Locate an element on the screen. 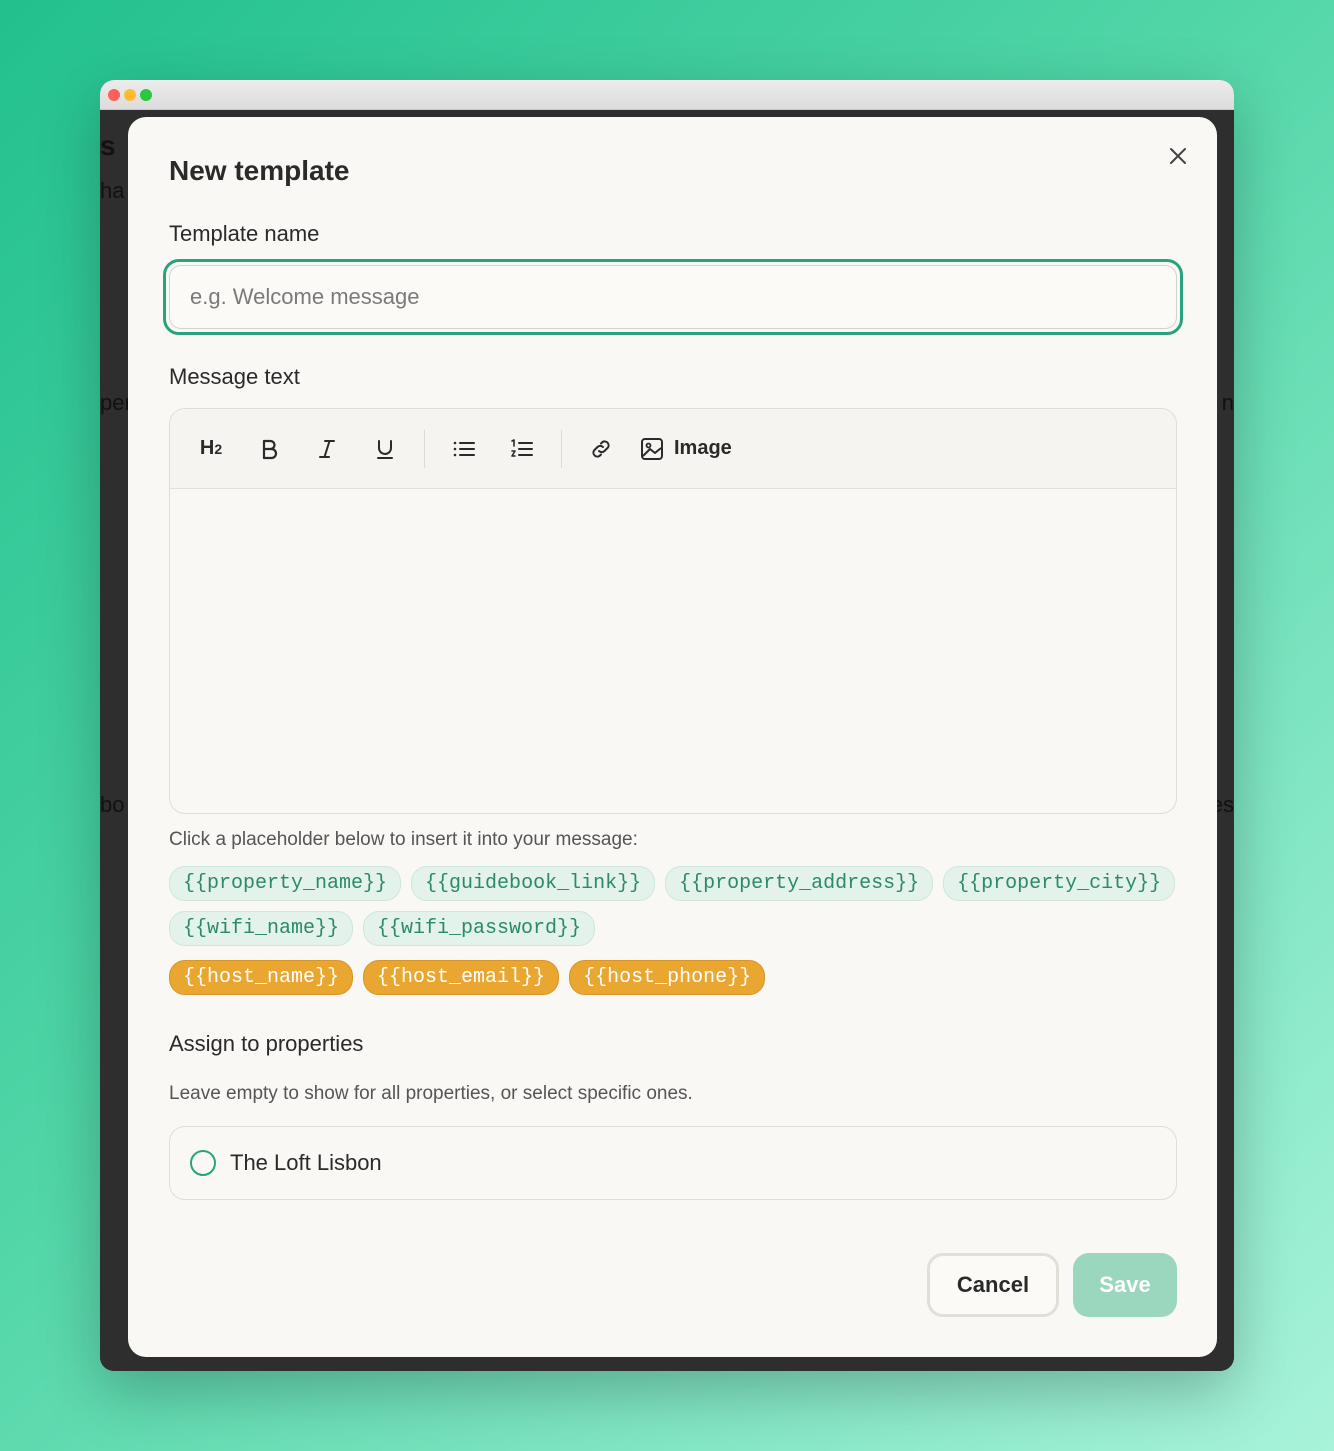  property-option: The Loft Lisbon is located at coordinates (673, 1163).